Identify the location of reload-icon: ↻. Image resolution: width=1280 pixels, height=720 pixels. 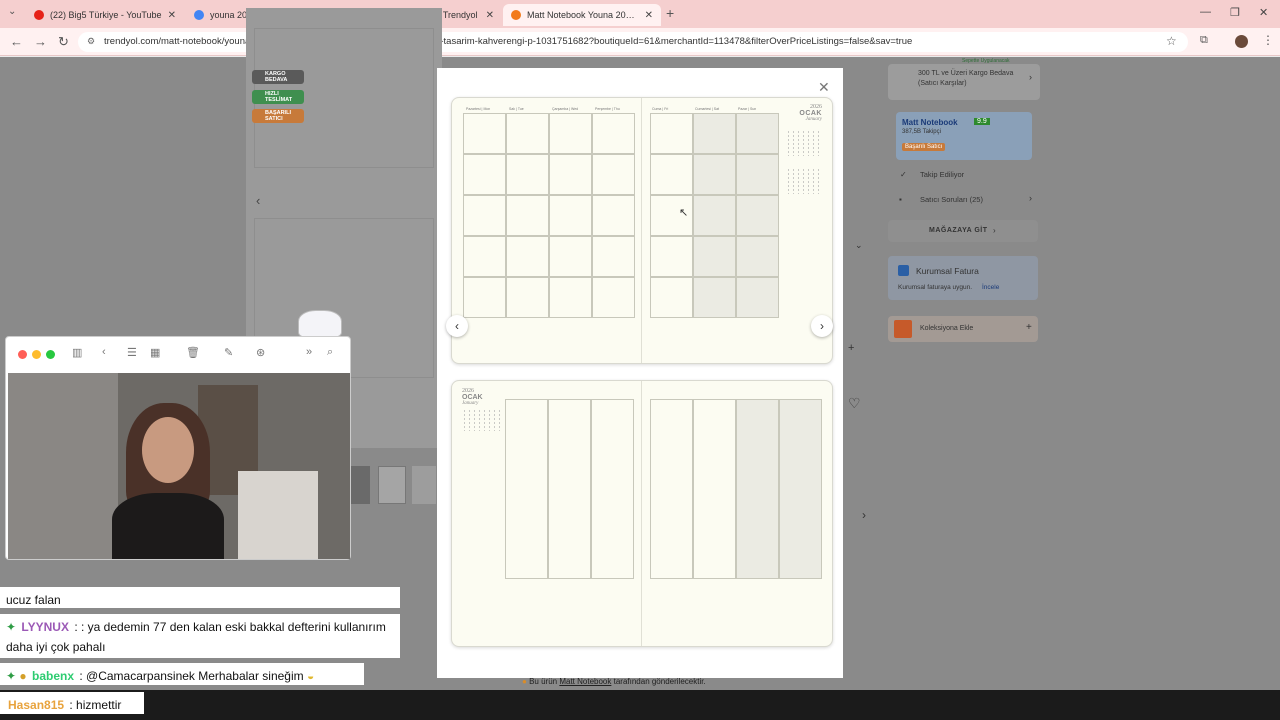
(63, 42).